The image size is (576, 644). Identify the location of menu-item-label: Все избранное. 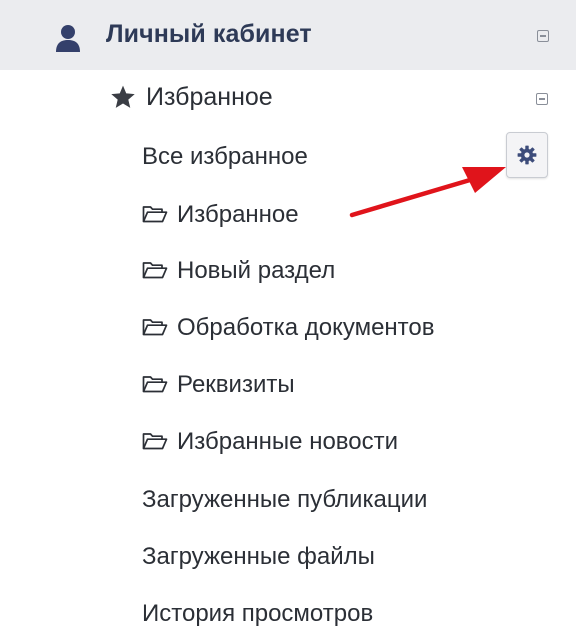
(225, 156).